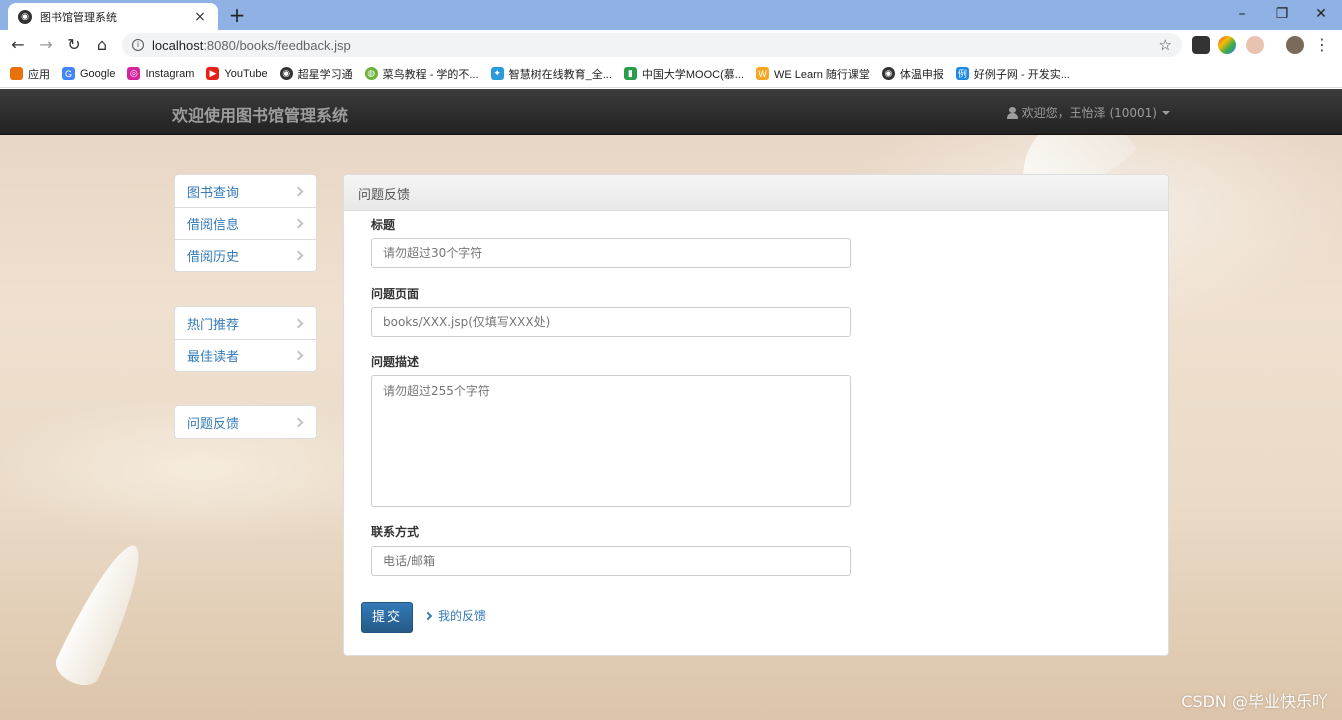 The image size is (1342, 720). I want to click on new-tab-button: +, so click(237, 15).